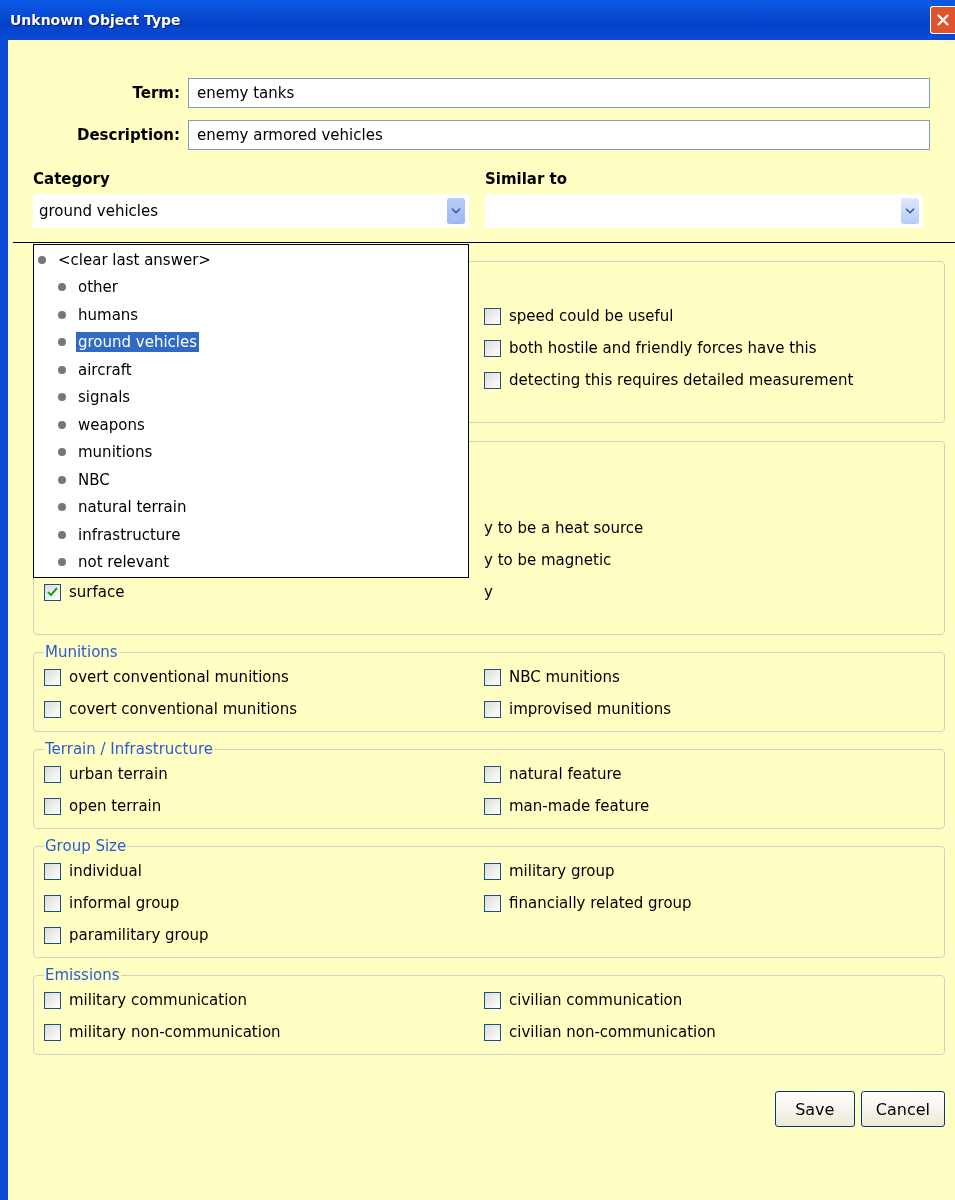 The width and height of the screenshot is (955, 1200). I want to click on checkbox-label: y to be a heat source, so click(564, 528).